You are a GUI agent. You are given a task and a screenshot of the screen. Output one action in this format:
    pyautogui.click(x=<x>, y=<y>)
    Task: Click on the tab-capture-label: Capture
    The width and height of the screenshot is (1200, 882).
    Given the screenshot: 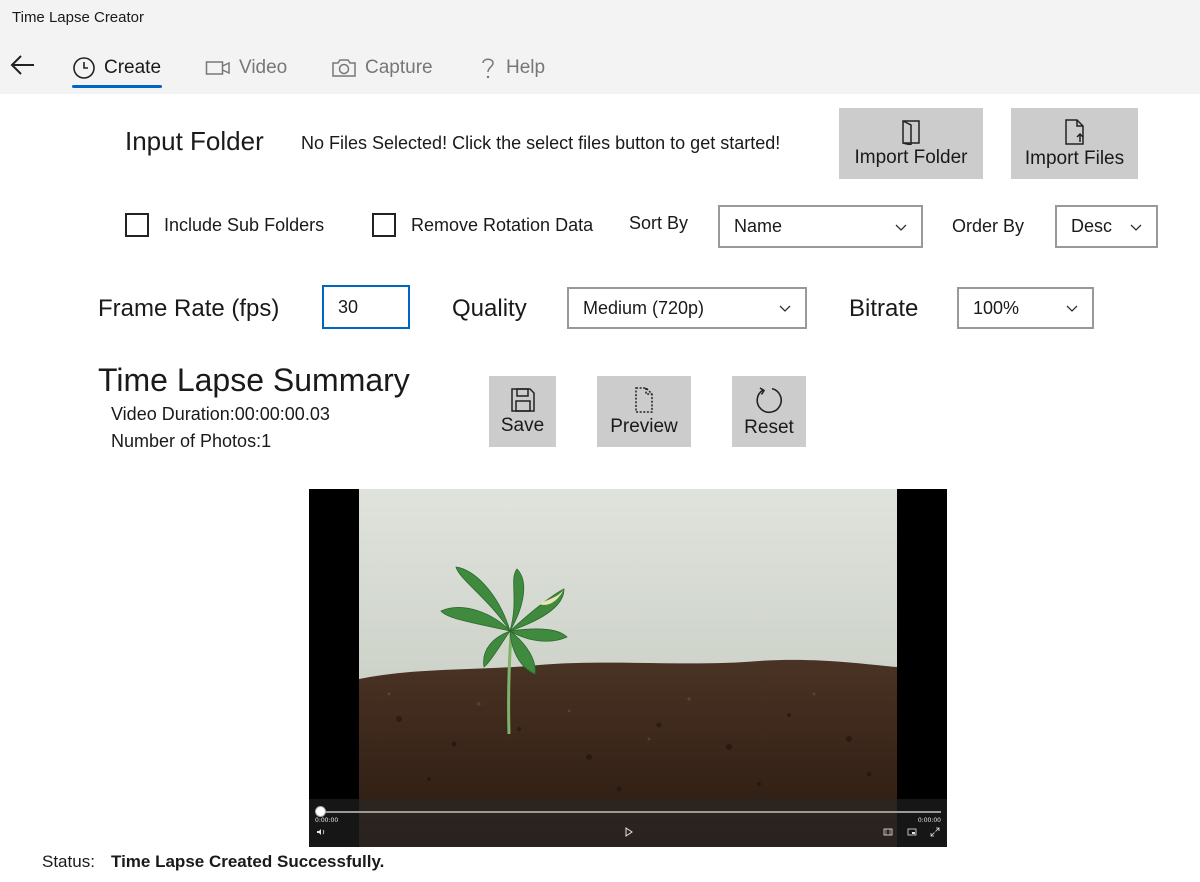 What is the action you would take?
    pyautogui.click(x=399, y=67)
    